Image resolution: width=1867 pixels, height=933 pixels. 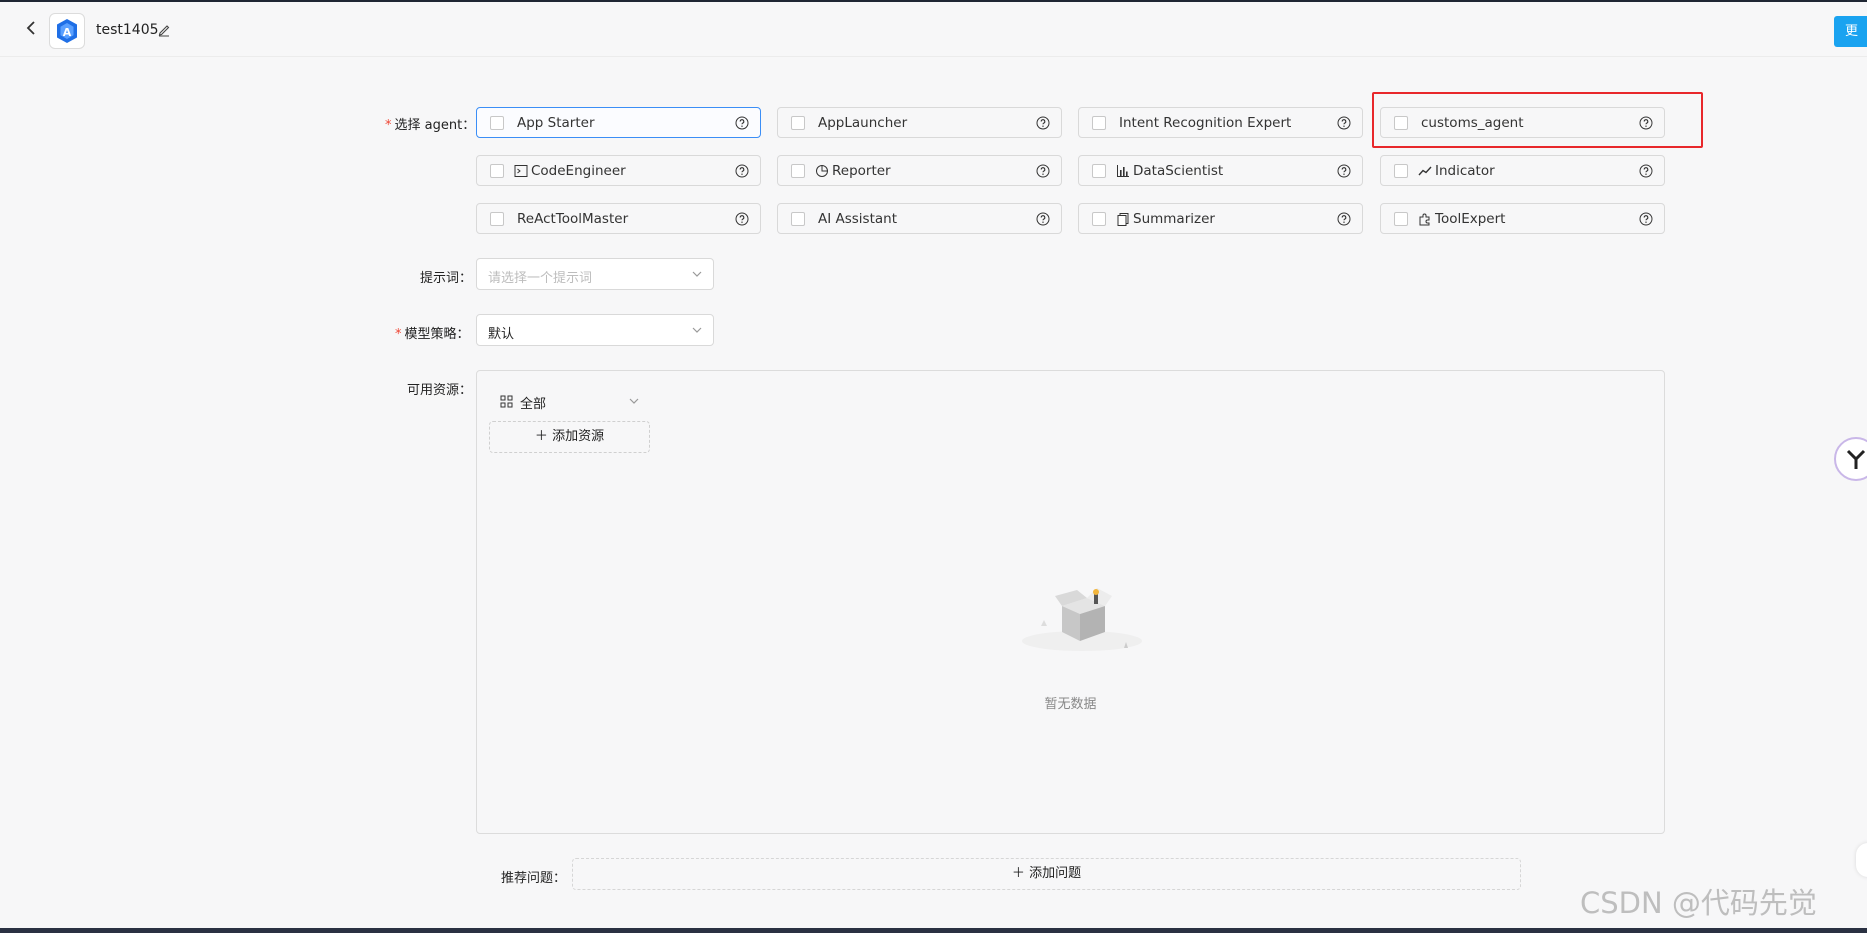 I want to click on back-arrow-icon, so click(x=32, y=28).